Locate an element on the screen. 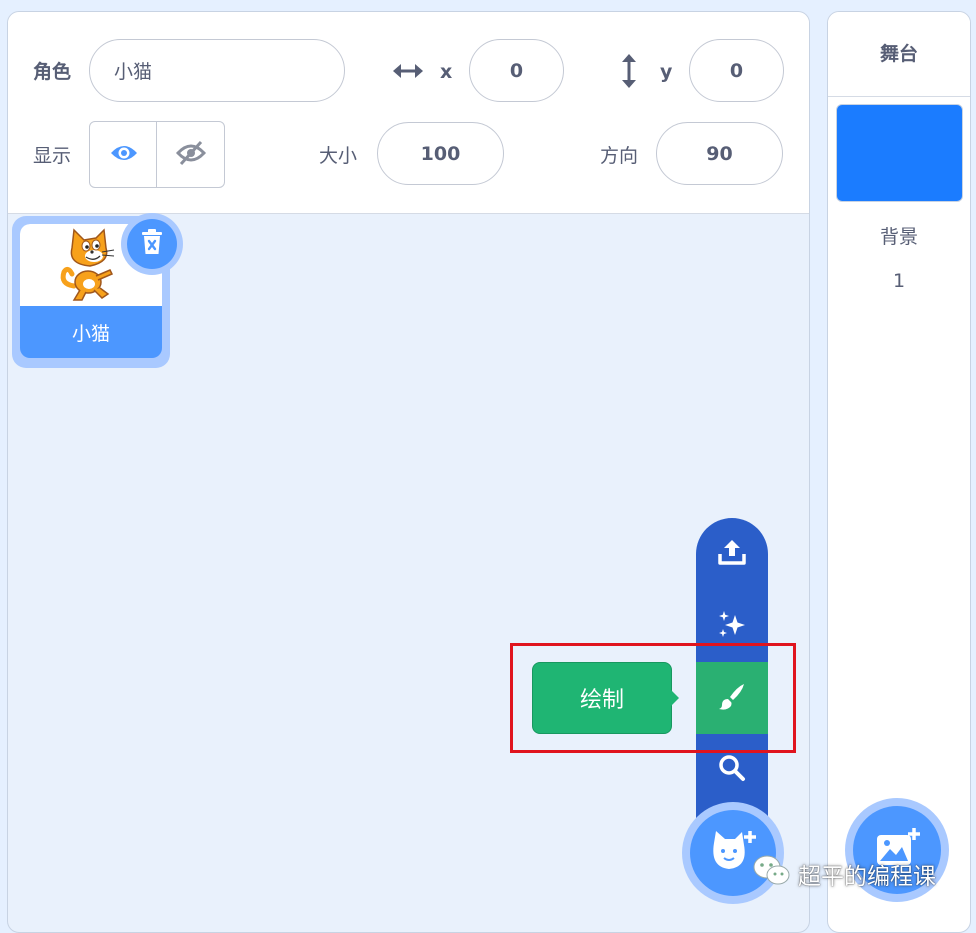 The width and height of the screenshot is (976, 933). show-label: 显示 is located at coordinates (52, 156).